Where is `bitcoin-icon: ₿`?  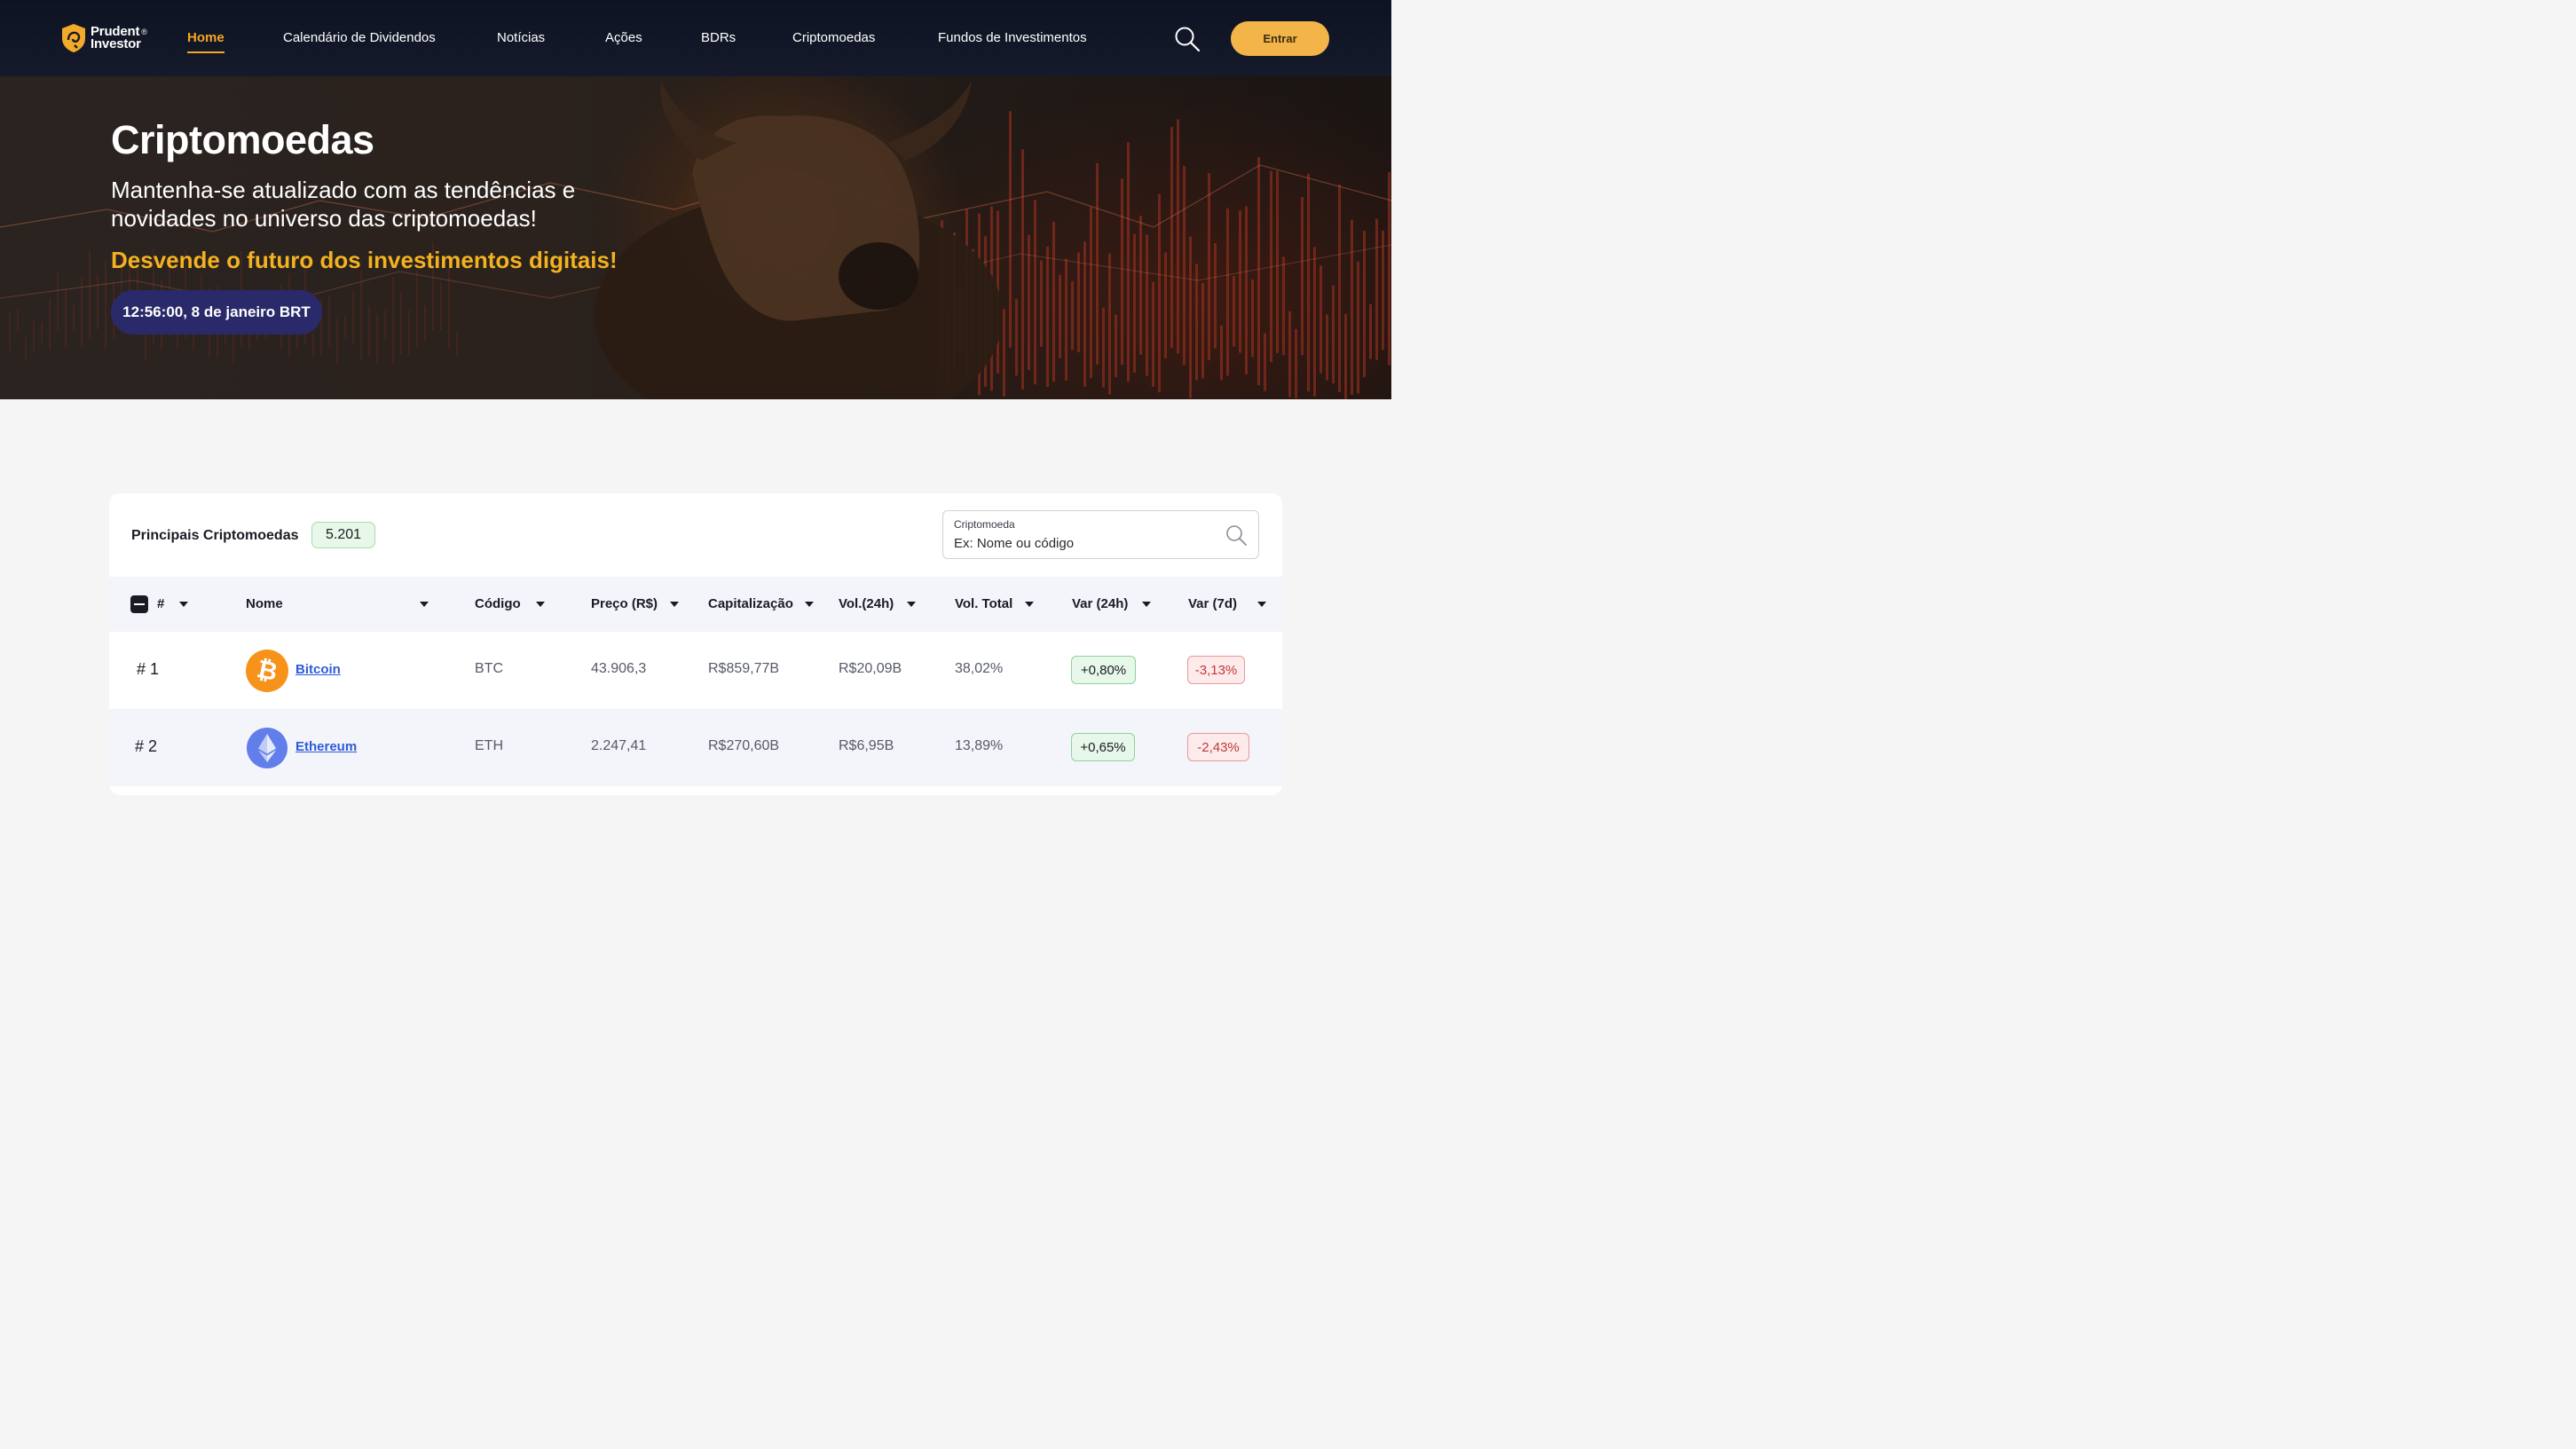
bitcoin-icon: ₿ is located at coordinates (267, 671).